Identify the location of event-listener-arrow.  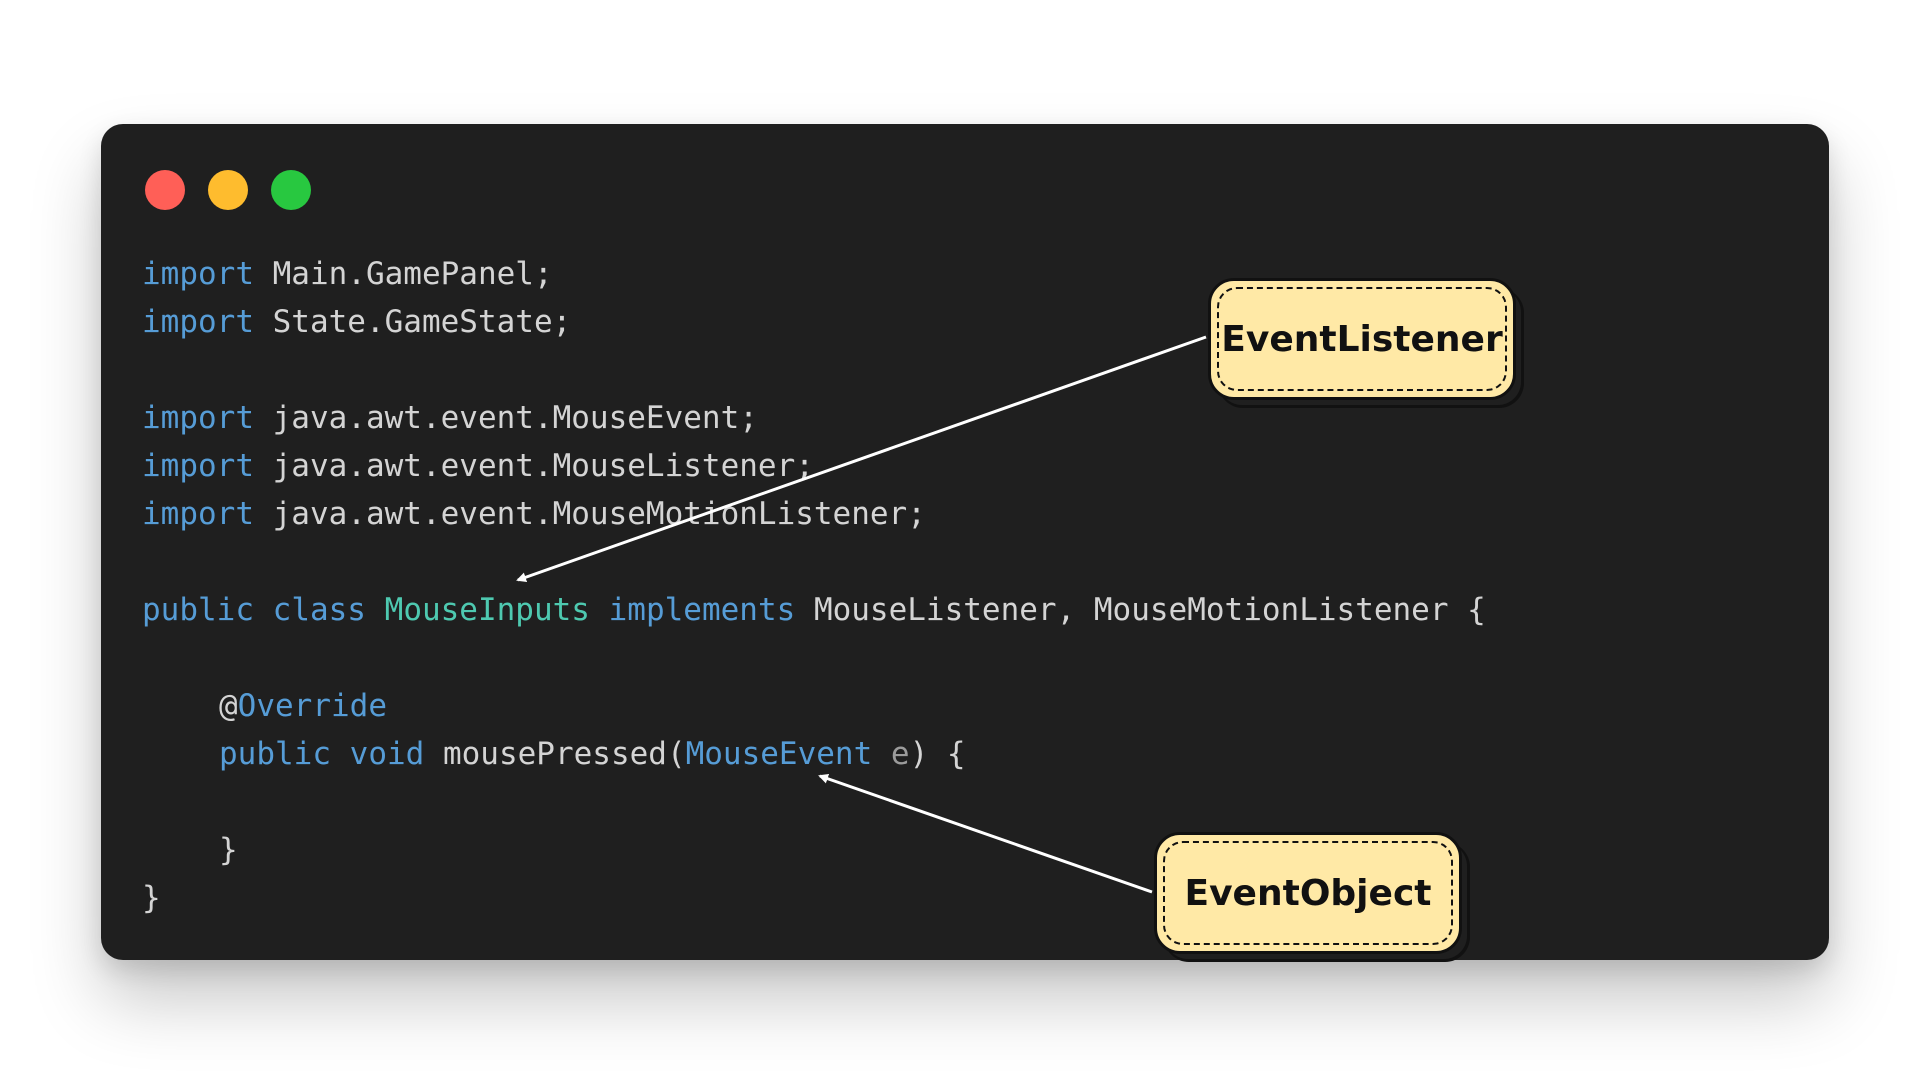
(861, 459).